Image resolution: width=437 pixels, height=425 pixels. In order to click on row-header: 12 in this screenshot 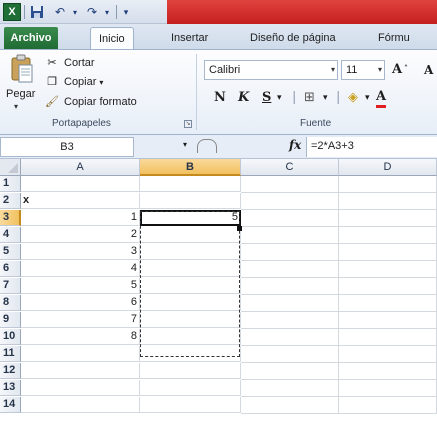, I will do `click(10, 371)`.